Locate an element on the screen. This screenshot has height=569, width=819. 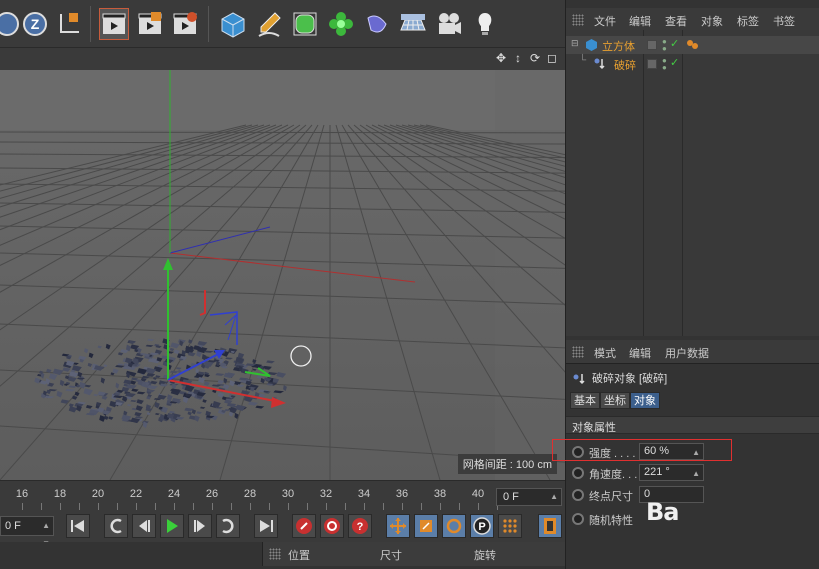
prop-angular-velocity: 角速度. . . 221 °▲▼ is located at coordinates (692, 478).